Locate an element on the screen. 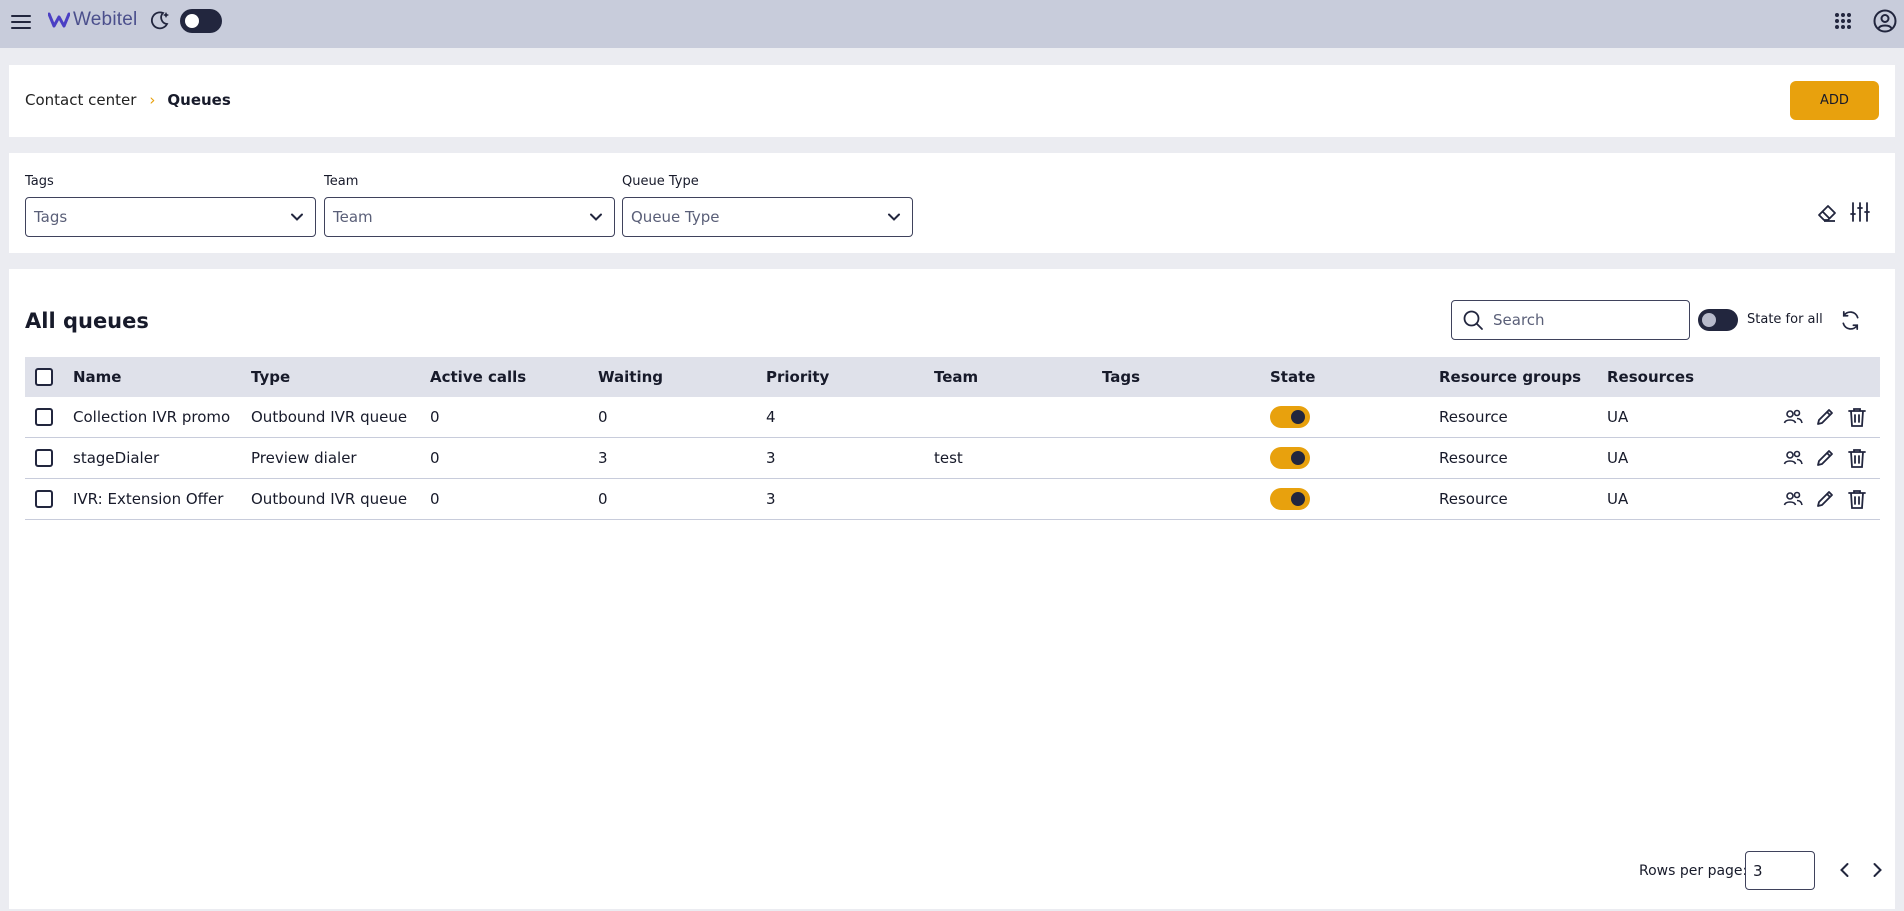 This screenshot has height=911, width=1904. column-header-type: Type is located at coordinates (270, 377).